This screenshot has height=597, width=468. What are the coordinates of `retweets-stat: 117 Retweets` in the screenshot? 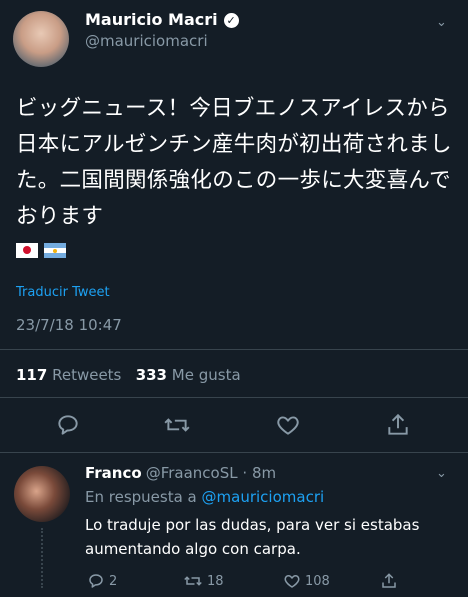 It's located at (68, 375).